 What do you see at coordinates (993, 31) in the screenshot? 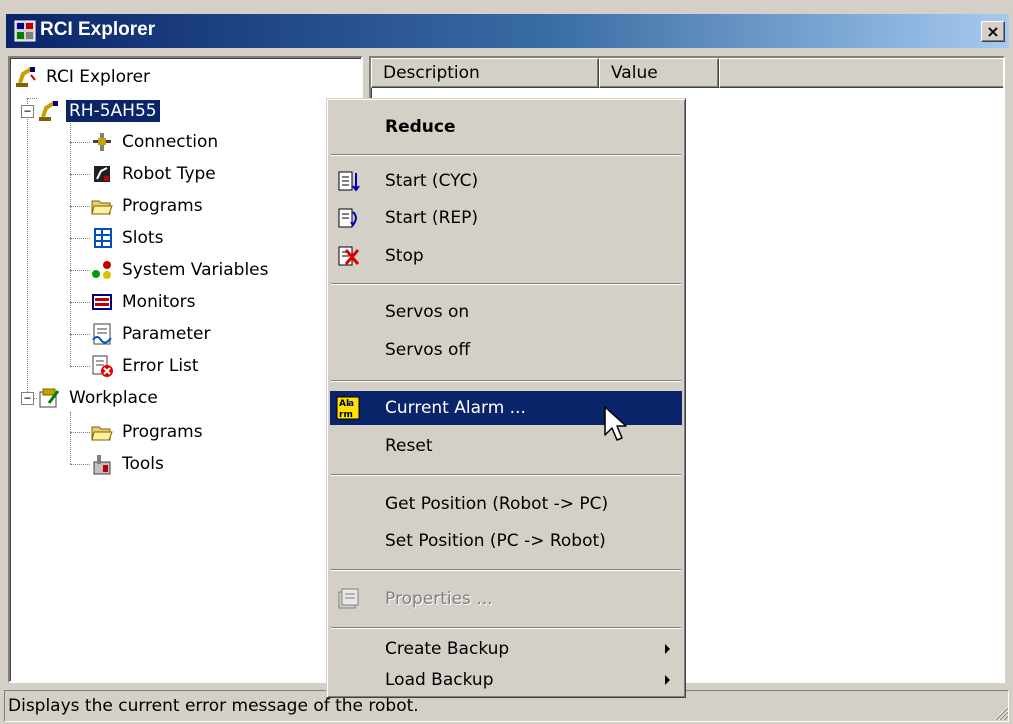
I see `close-button: ×` at bounding box center [993, 31].